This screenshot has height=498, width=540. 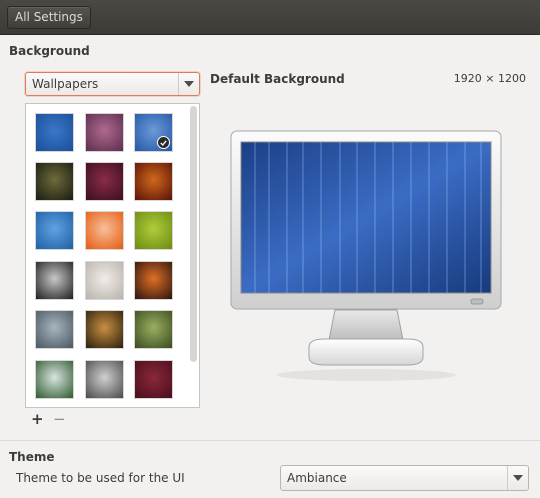 I want to click on window-titlebar: All Settings, so click(x=270, y=17).